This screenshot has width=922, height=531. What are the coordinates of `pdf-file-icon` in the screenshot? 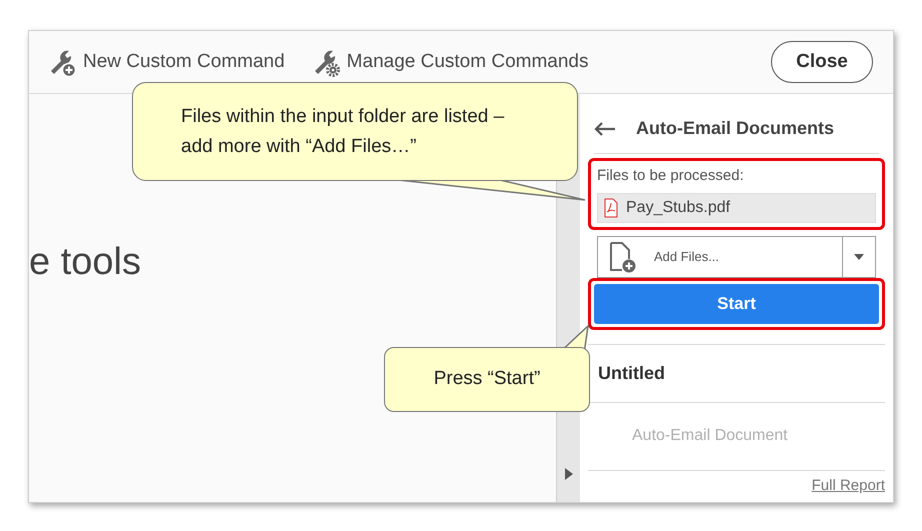 It's located at (611, 208).